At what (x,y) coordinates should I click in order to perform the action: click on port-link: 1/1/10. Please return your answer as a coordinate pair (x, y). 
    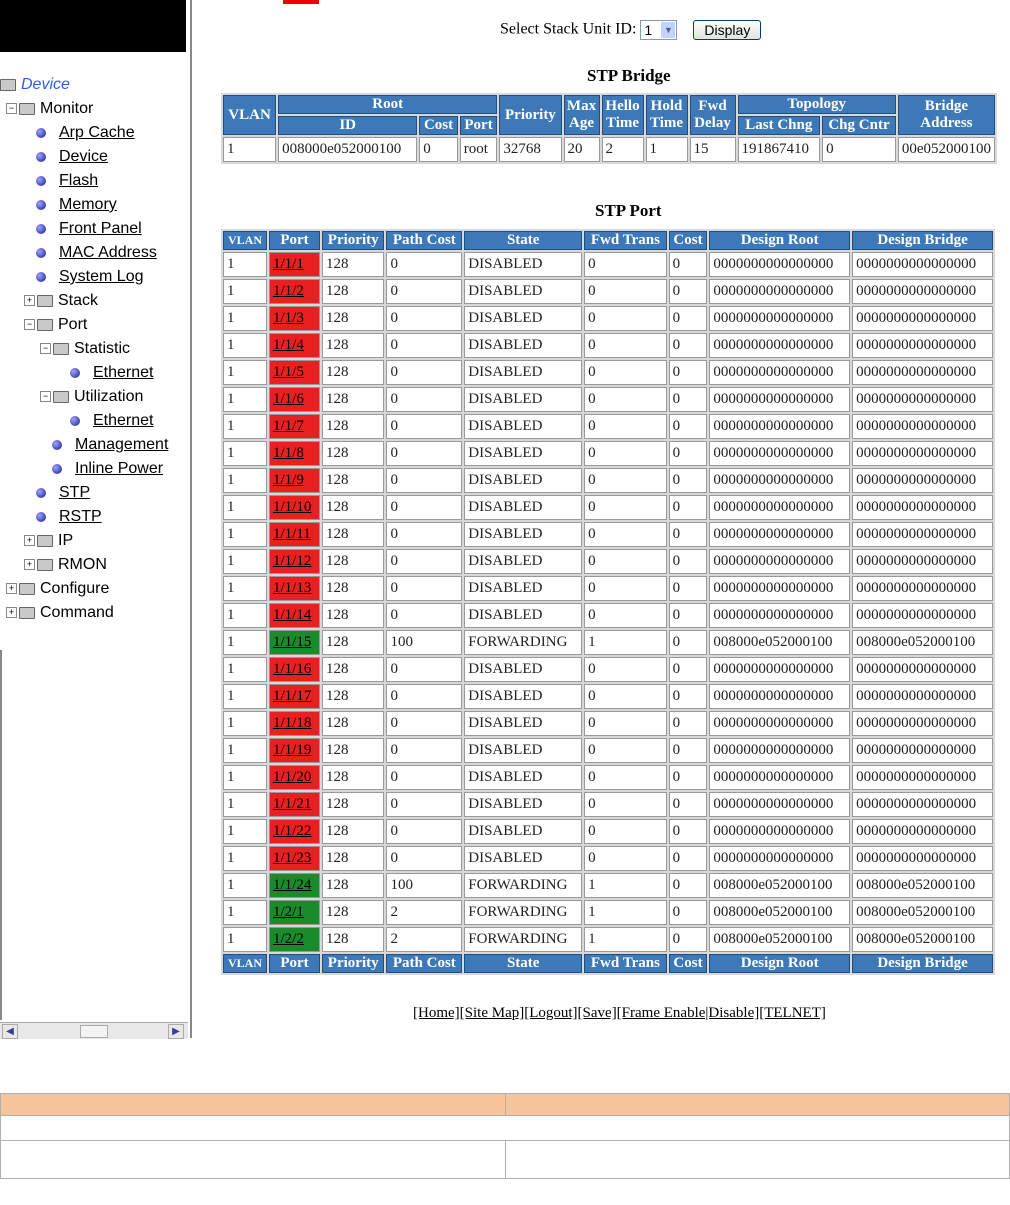
    Looking at the image, I should click on (294, 507).